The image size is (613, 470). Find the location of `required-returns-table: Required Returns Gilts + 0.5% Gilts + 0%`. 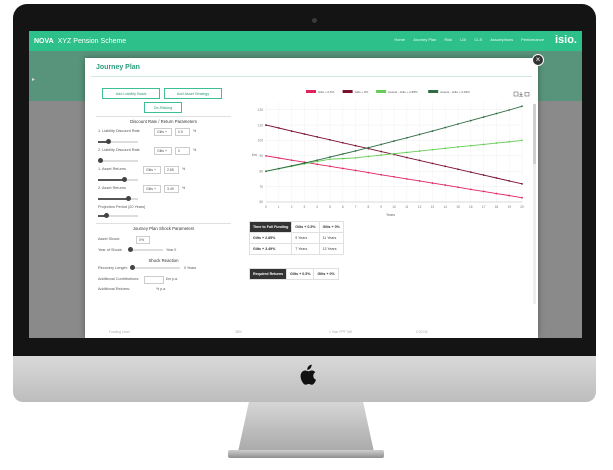

required-returns-table: Required Returns Gilts + 0.5% Gilts + 0% is located at coordinates (293, 274).